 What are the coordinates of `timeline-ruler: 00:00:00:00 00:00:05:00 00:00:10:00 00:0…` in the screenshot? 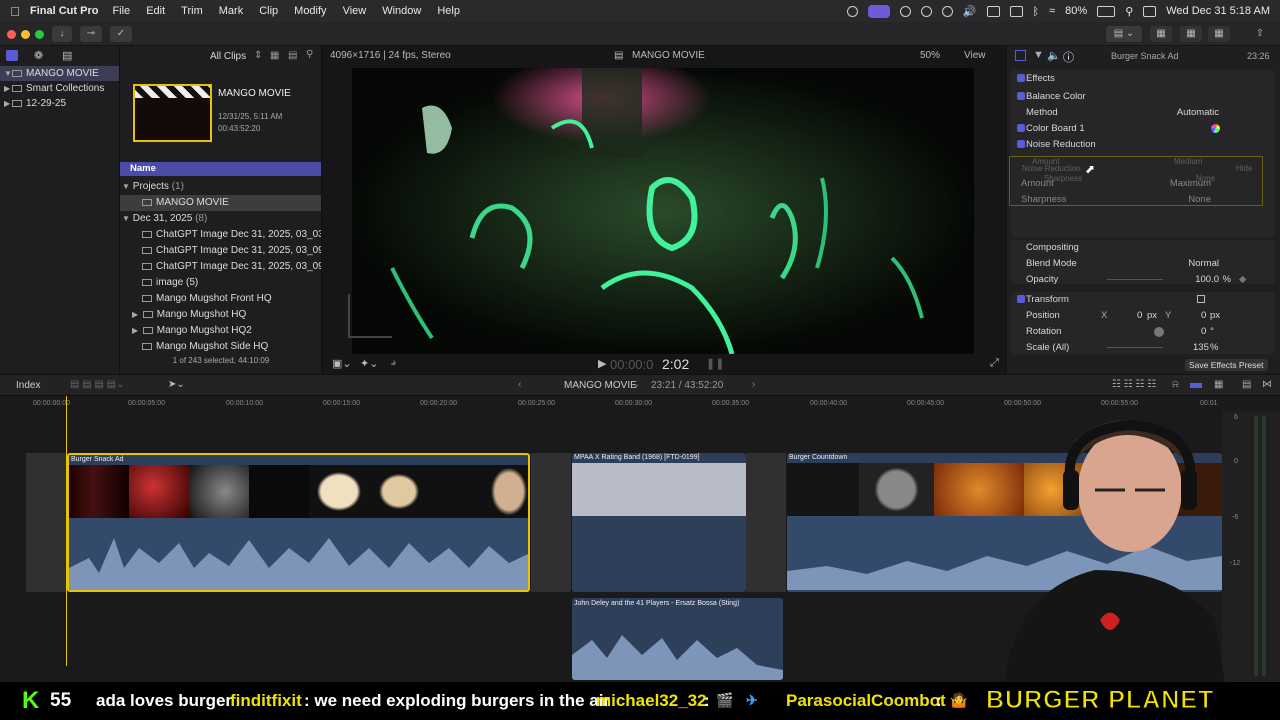 It's located at (611, 404).